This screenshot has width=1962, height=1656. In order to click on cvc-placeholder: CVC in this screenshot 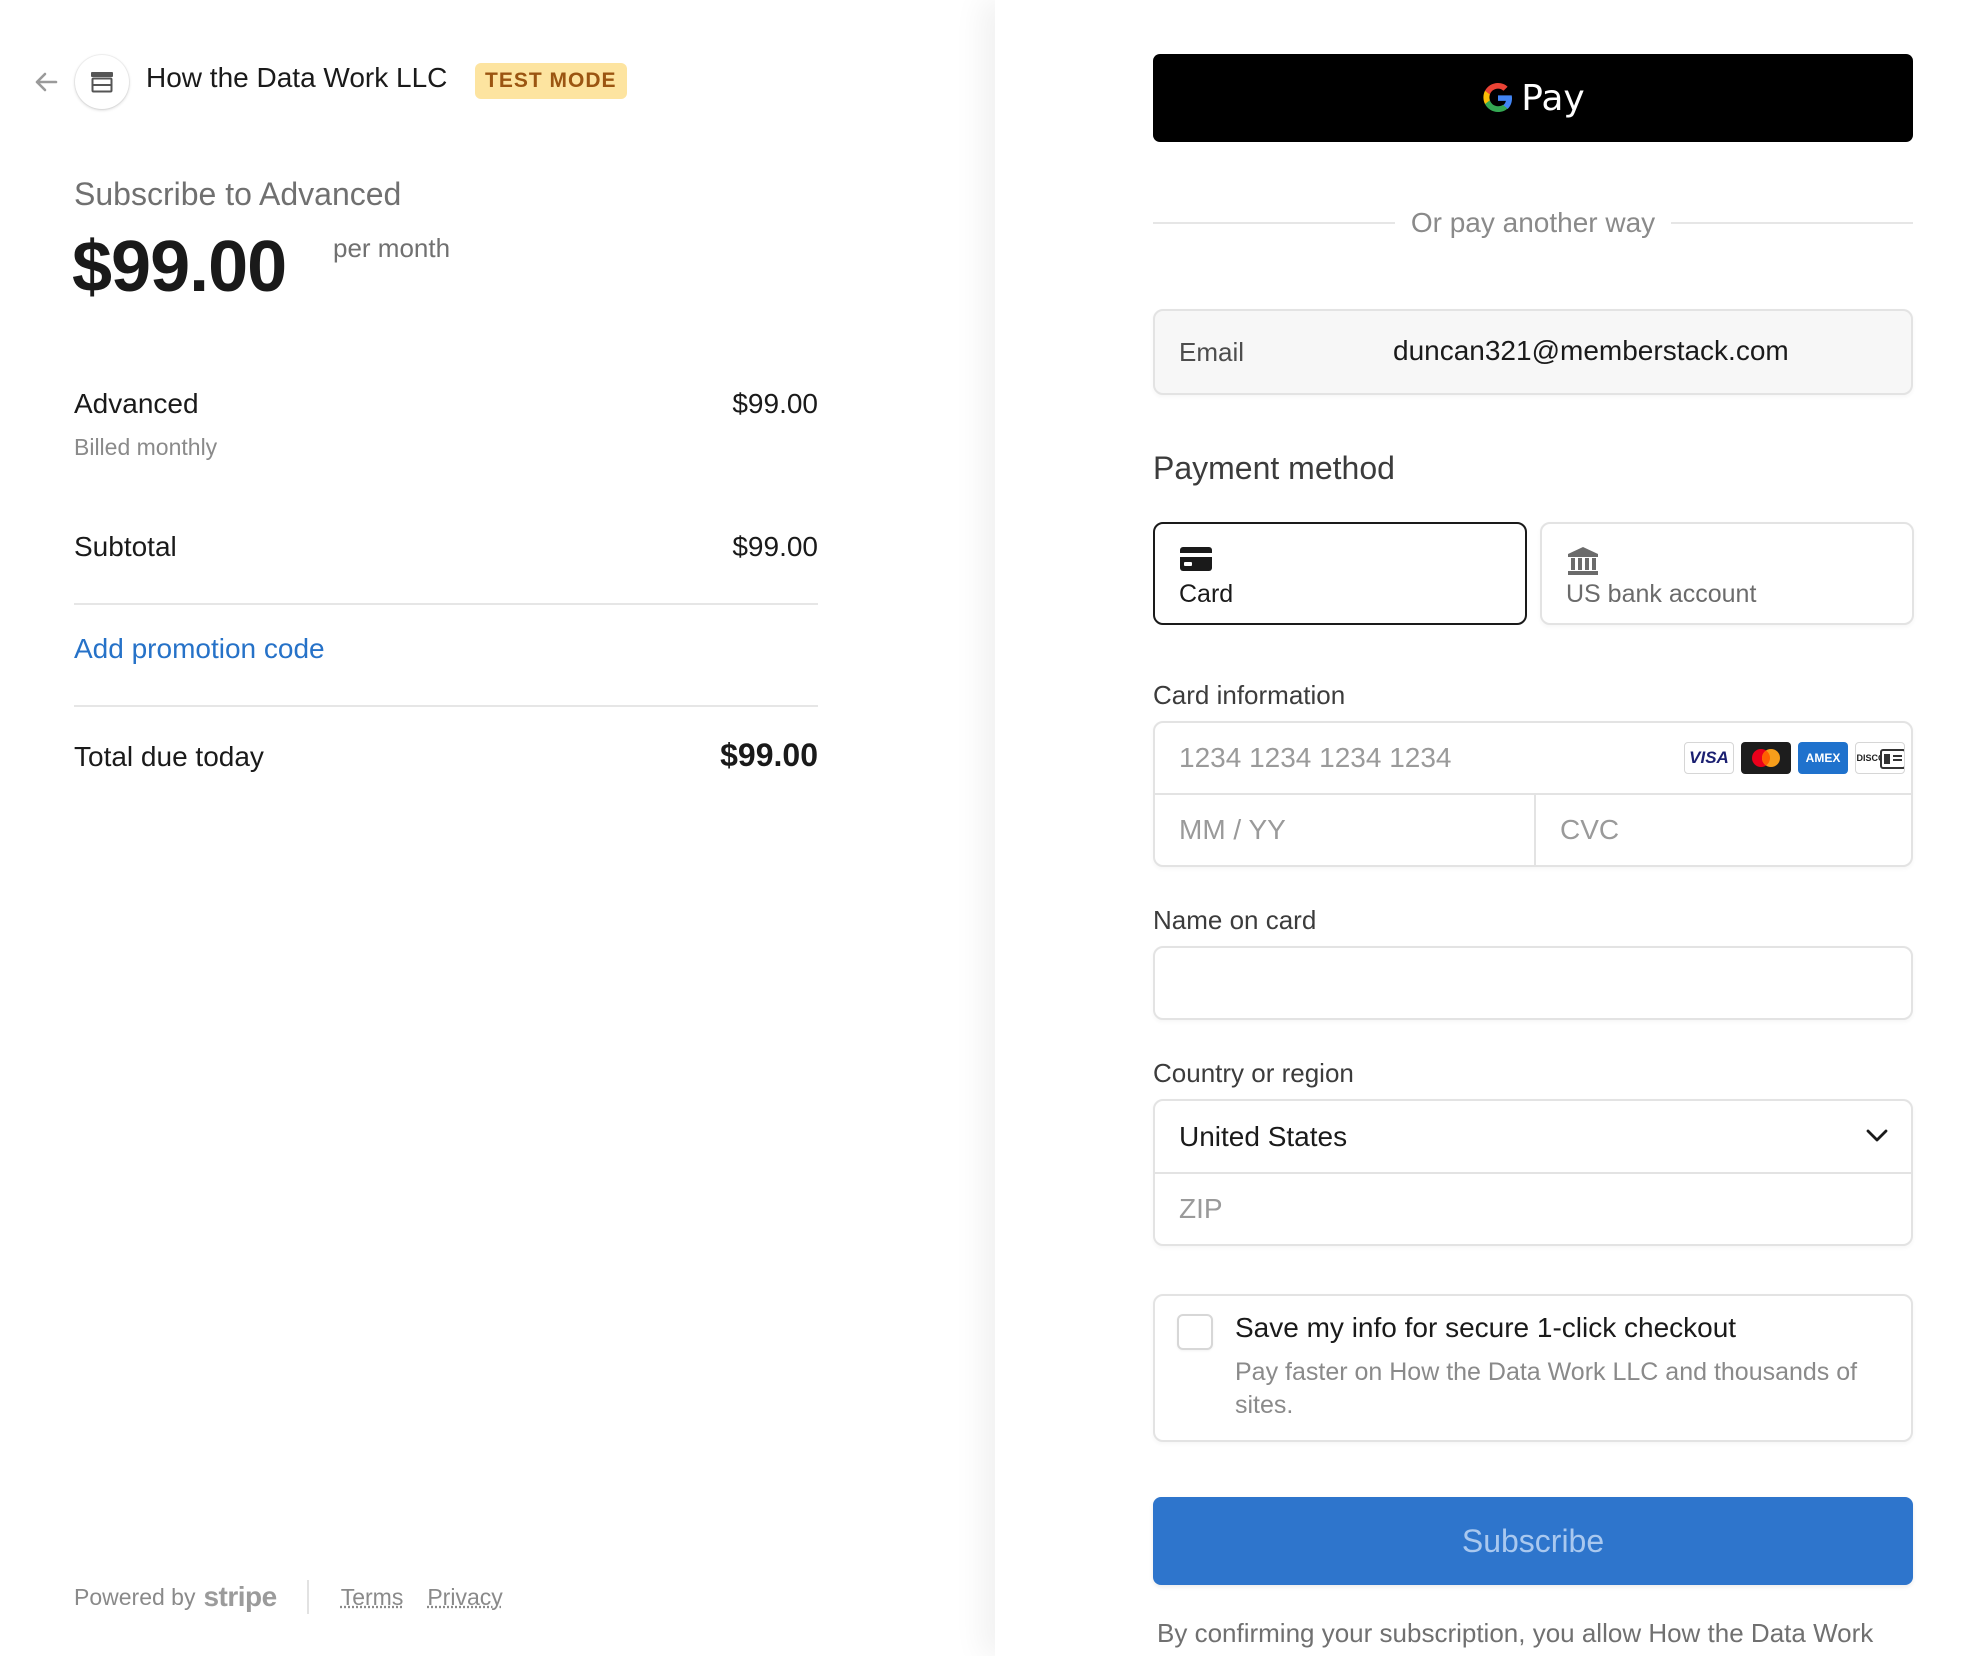, I will do `click(1590, 829)`.